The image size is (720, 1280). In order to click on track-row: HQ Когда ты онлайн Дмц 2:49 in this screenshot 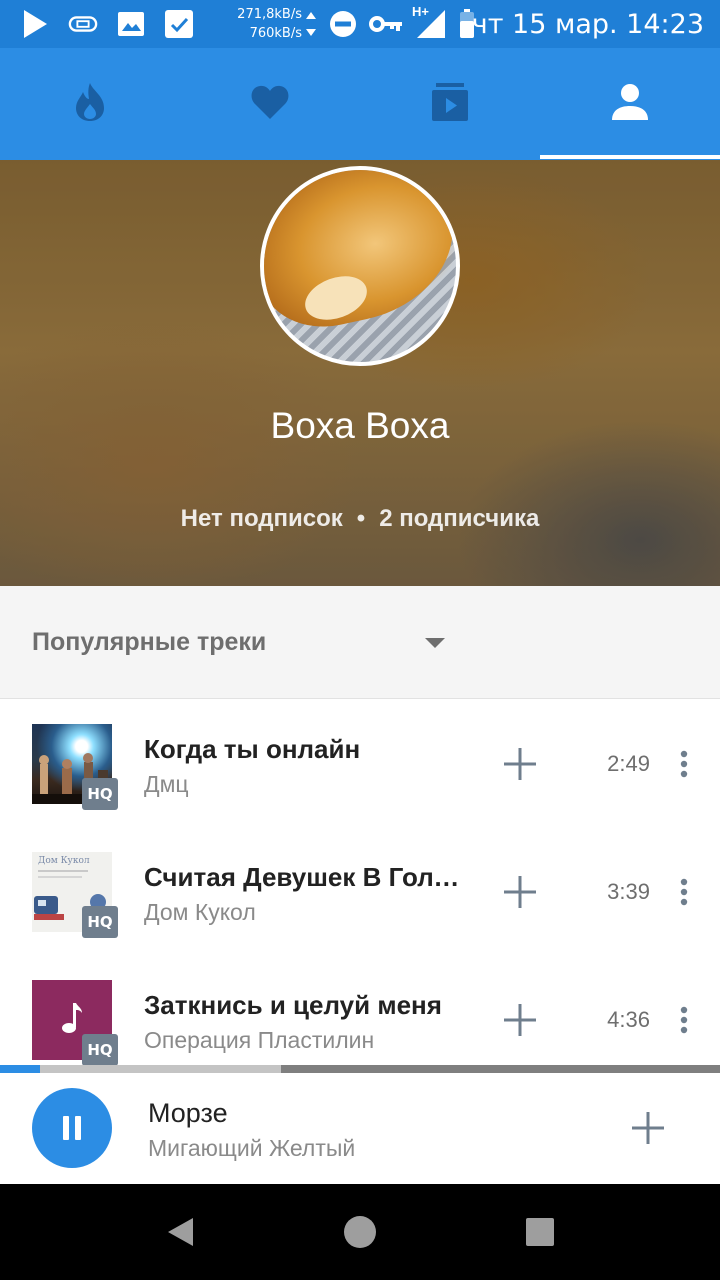, I will do `click(360, 764)`.